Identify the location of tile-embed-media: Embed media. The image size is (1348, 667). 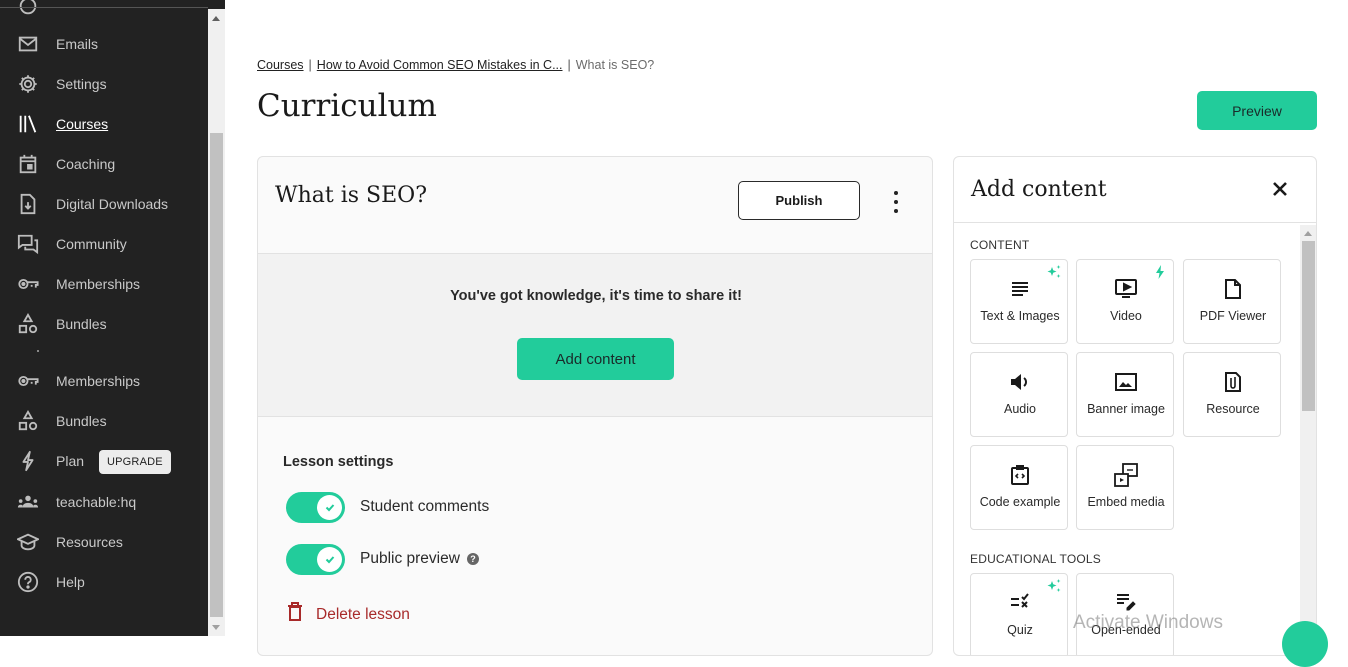
(1125, 487).